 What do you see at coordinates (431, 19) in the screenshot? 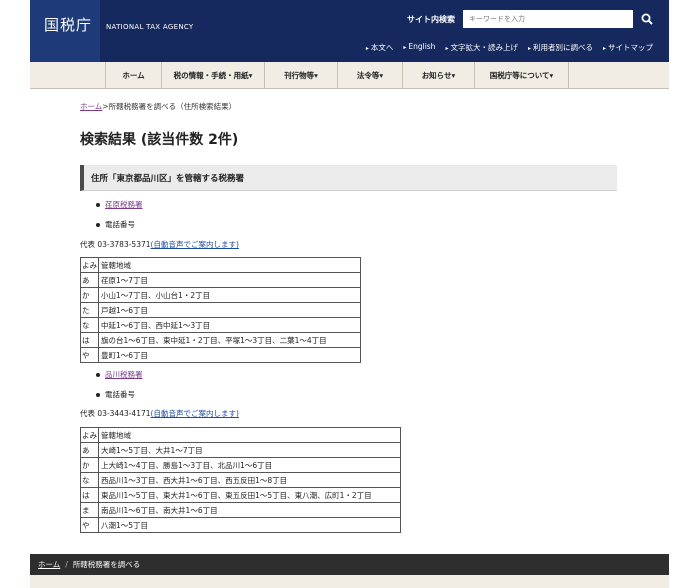
I see `search-label: サイト内検索` at bounding box center [431, 19].